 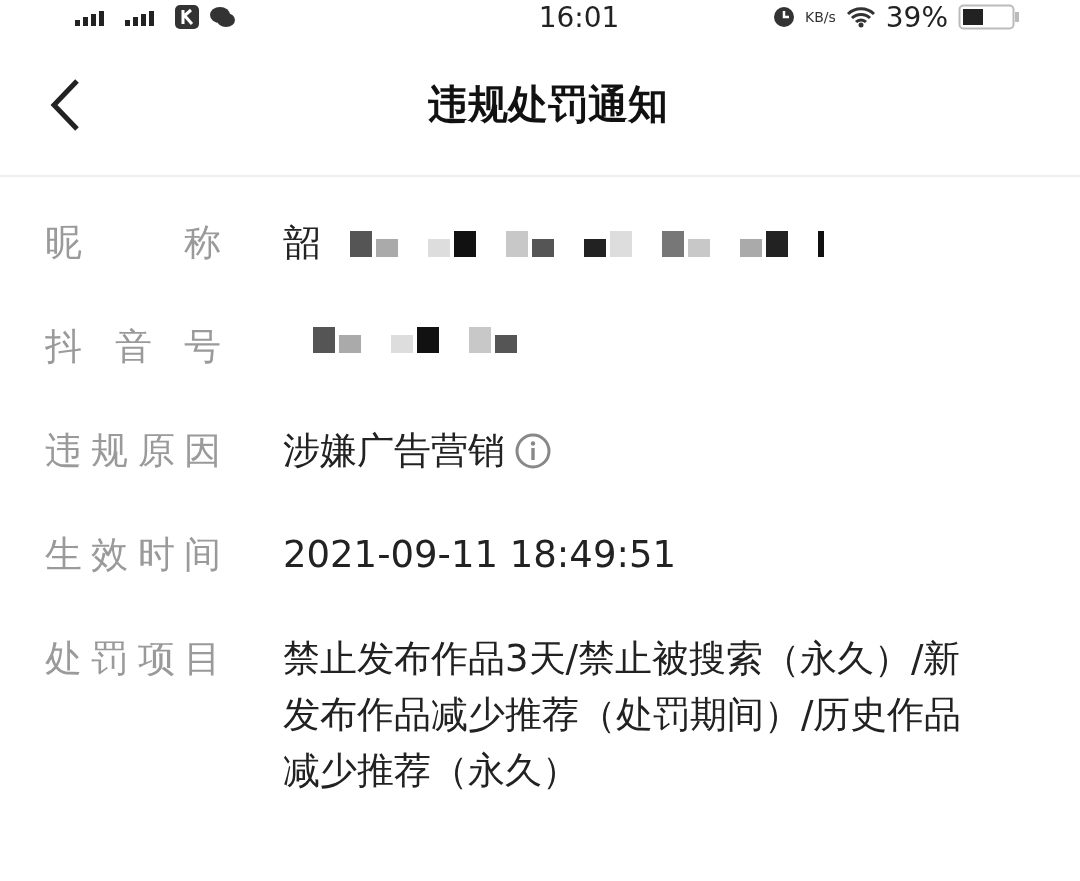 What do you see at coordinates (133, 659) in the screenshot?
I see `field-label: 处罚项目` at bounding box center [133, 659].